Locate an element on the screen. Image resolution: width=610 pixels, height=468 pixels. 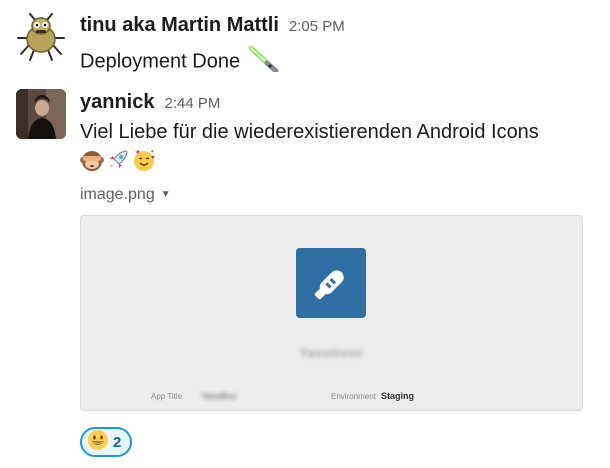
author-name: yannick is located at coordinates (117, 102).